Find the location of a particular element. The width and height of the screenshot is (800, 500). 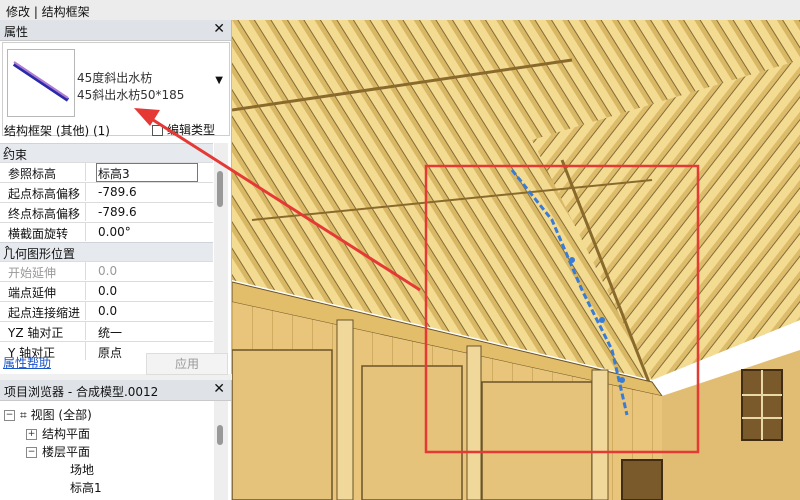

property-row: 横截面旋转 0.00° is located at coordinates (106, 232).